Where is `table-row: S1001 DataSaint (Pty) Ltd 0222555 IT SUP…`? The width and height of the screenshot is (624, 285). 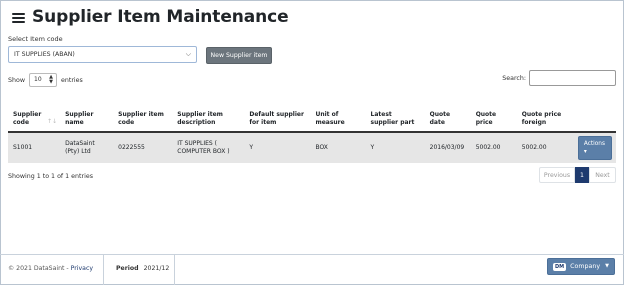 table-row: S1001 DataSaint (Pty) Ltd 0222555 IT SUP… is located at coordinates (312, 147).